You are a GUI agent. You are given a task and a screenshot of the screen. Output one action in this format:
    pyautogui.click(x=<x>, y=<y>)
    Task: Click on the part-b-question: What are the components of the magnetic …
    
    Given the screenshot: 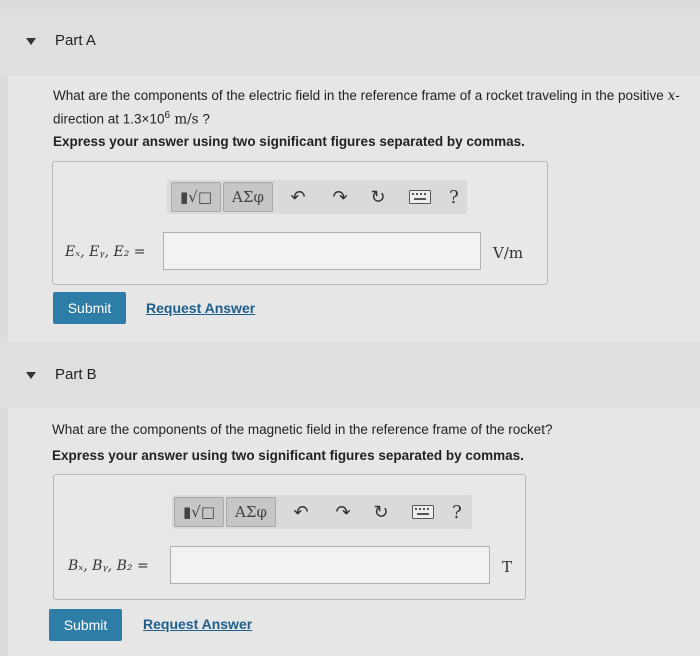 What is the action you would take?
    pyautogui.click(x=302, y=429)
    